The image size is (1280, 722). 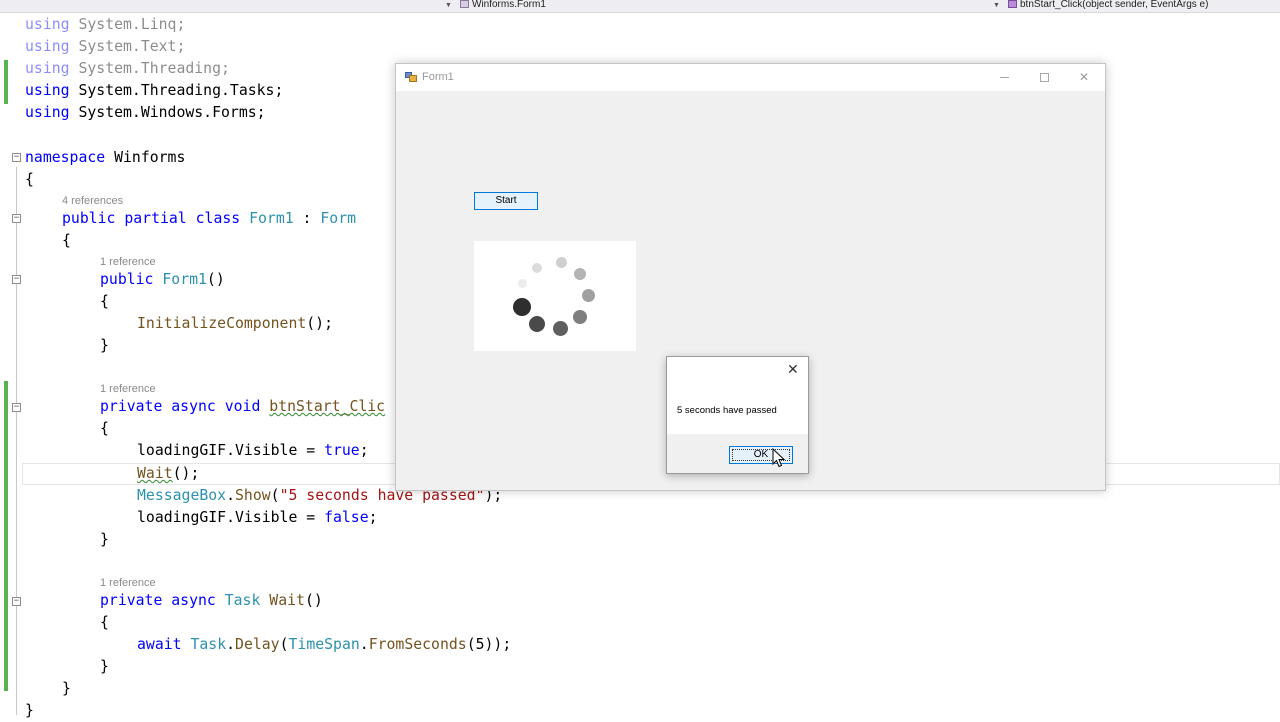 I want to click on project-dropdown: Winforms.Form1, so click(x=503, y=5).